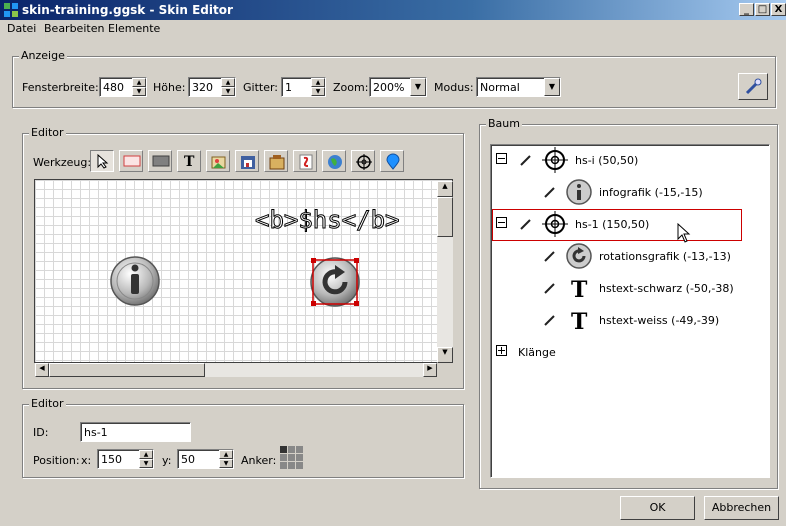 This screenshot has width=786, height=526. I want to click on tree-node-label: hs-1 (150,50), so click(612, 224).